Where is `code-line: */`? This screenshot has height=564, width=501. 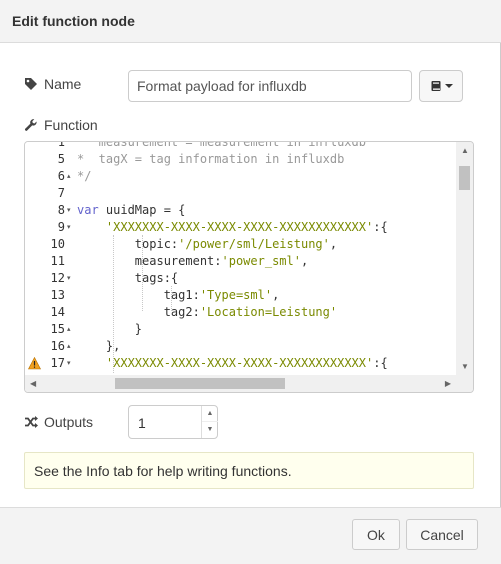
code-line: */ is located at coordinates (84, 176).